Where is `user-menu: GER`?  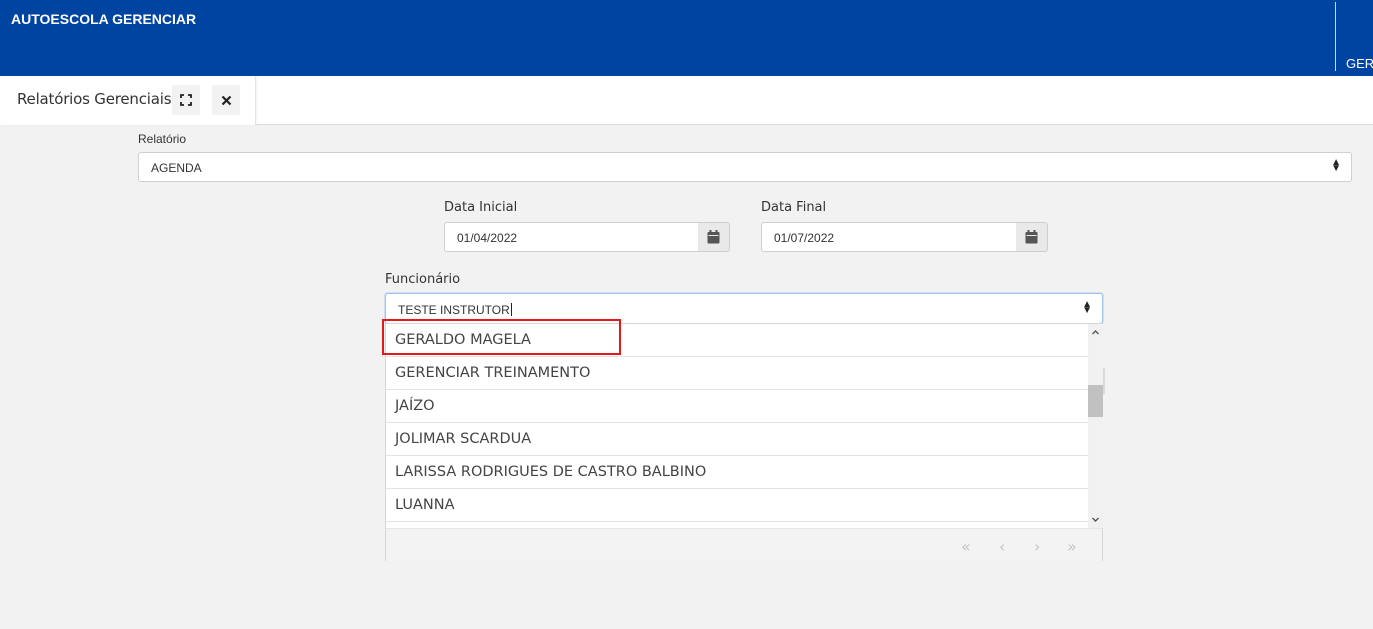
user-menu: GER is located at coordinates (1359, 63).